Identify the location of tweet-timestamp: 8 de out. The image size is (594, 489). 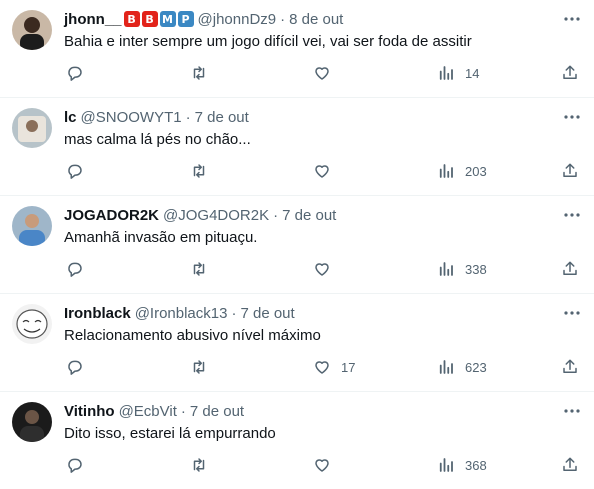
(316, 19).